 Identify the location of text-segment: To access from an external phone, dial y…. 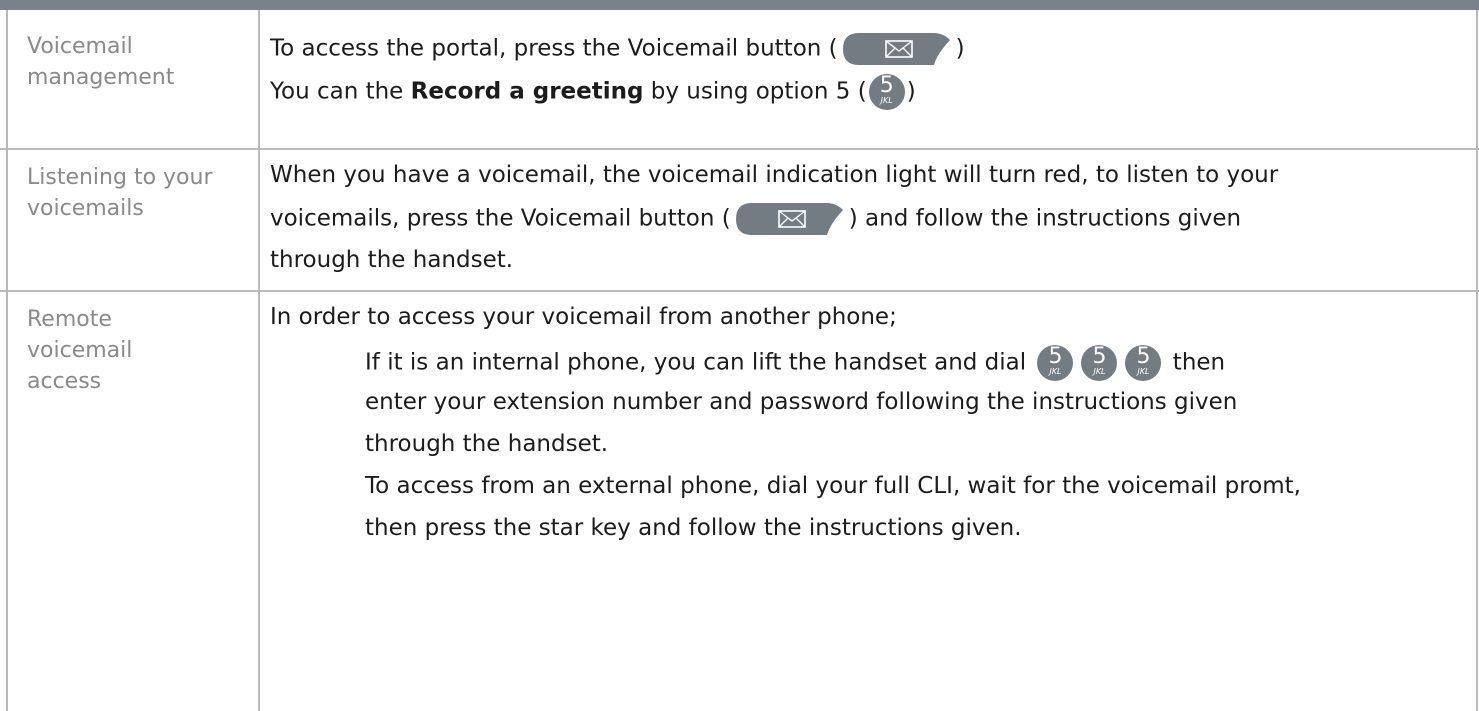
(833, 486).